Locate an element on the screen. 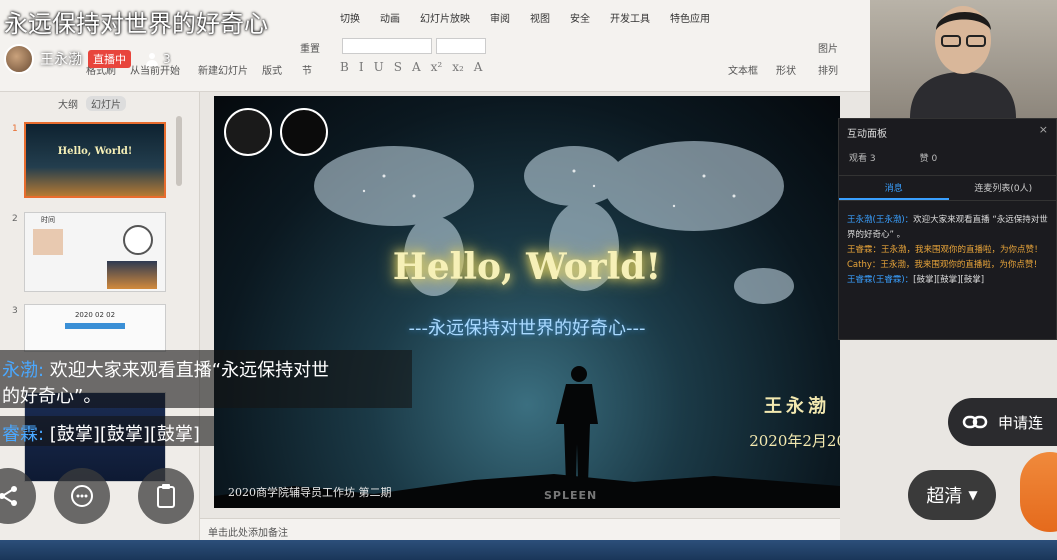  watermark: SPLEEN is located at coordinates (571, 495).